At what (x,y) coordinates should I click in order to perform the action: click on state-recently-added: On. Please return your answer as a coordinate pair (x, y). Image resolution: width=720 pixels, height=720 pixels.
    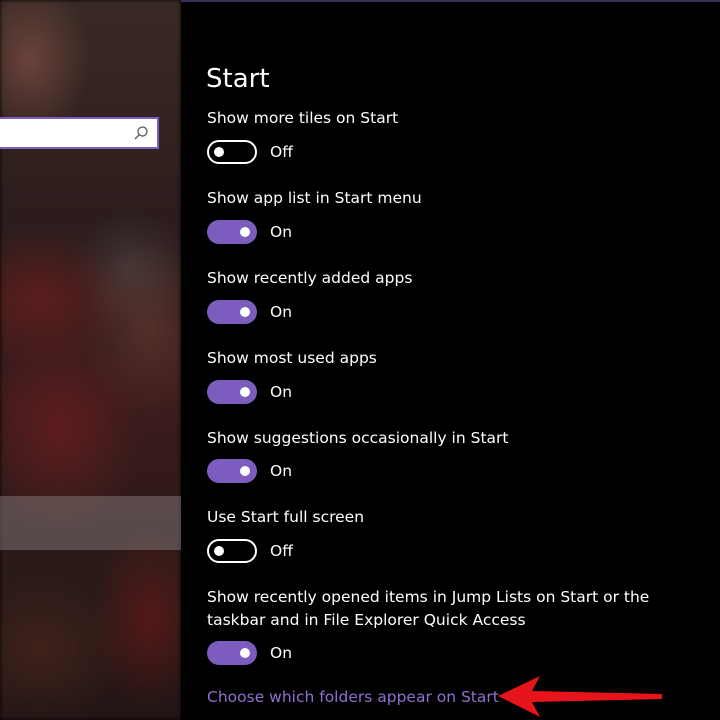
    Looking at the image, I should click on (281, 312).